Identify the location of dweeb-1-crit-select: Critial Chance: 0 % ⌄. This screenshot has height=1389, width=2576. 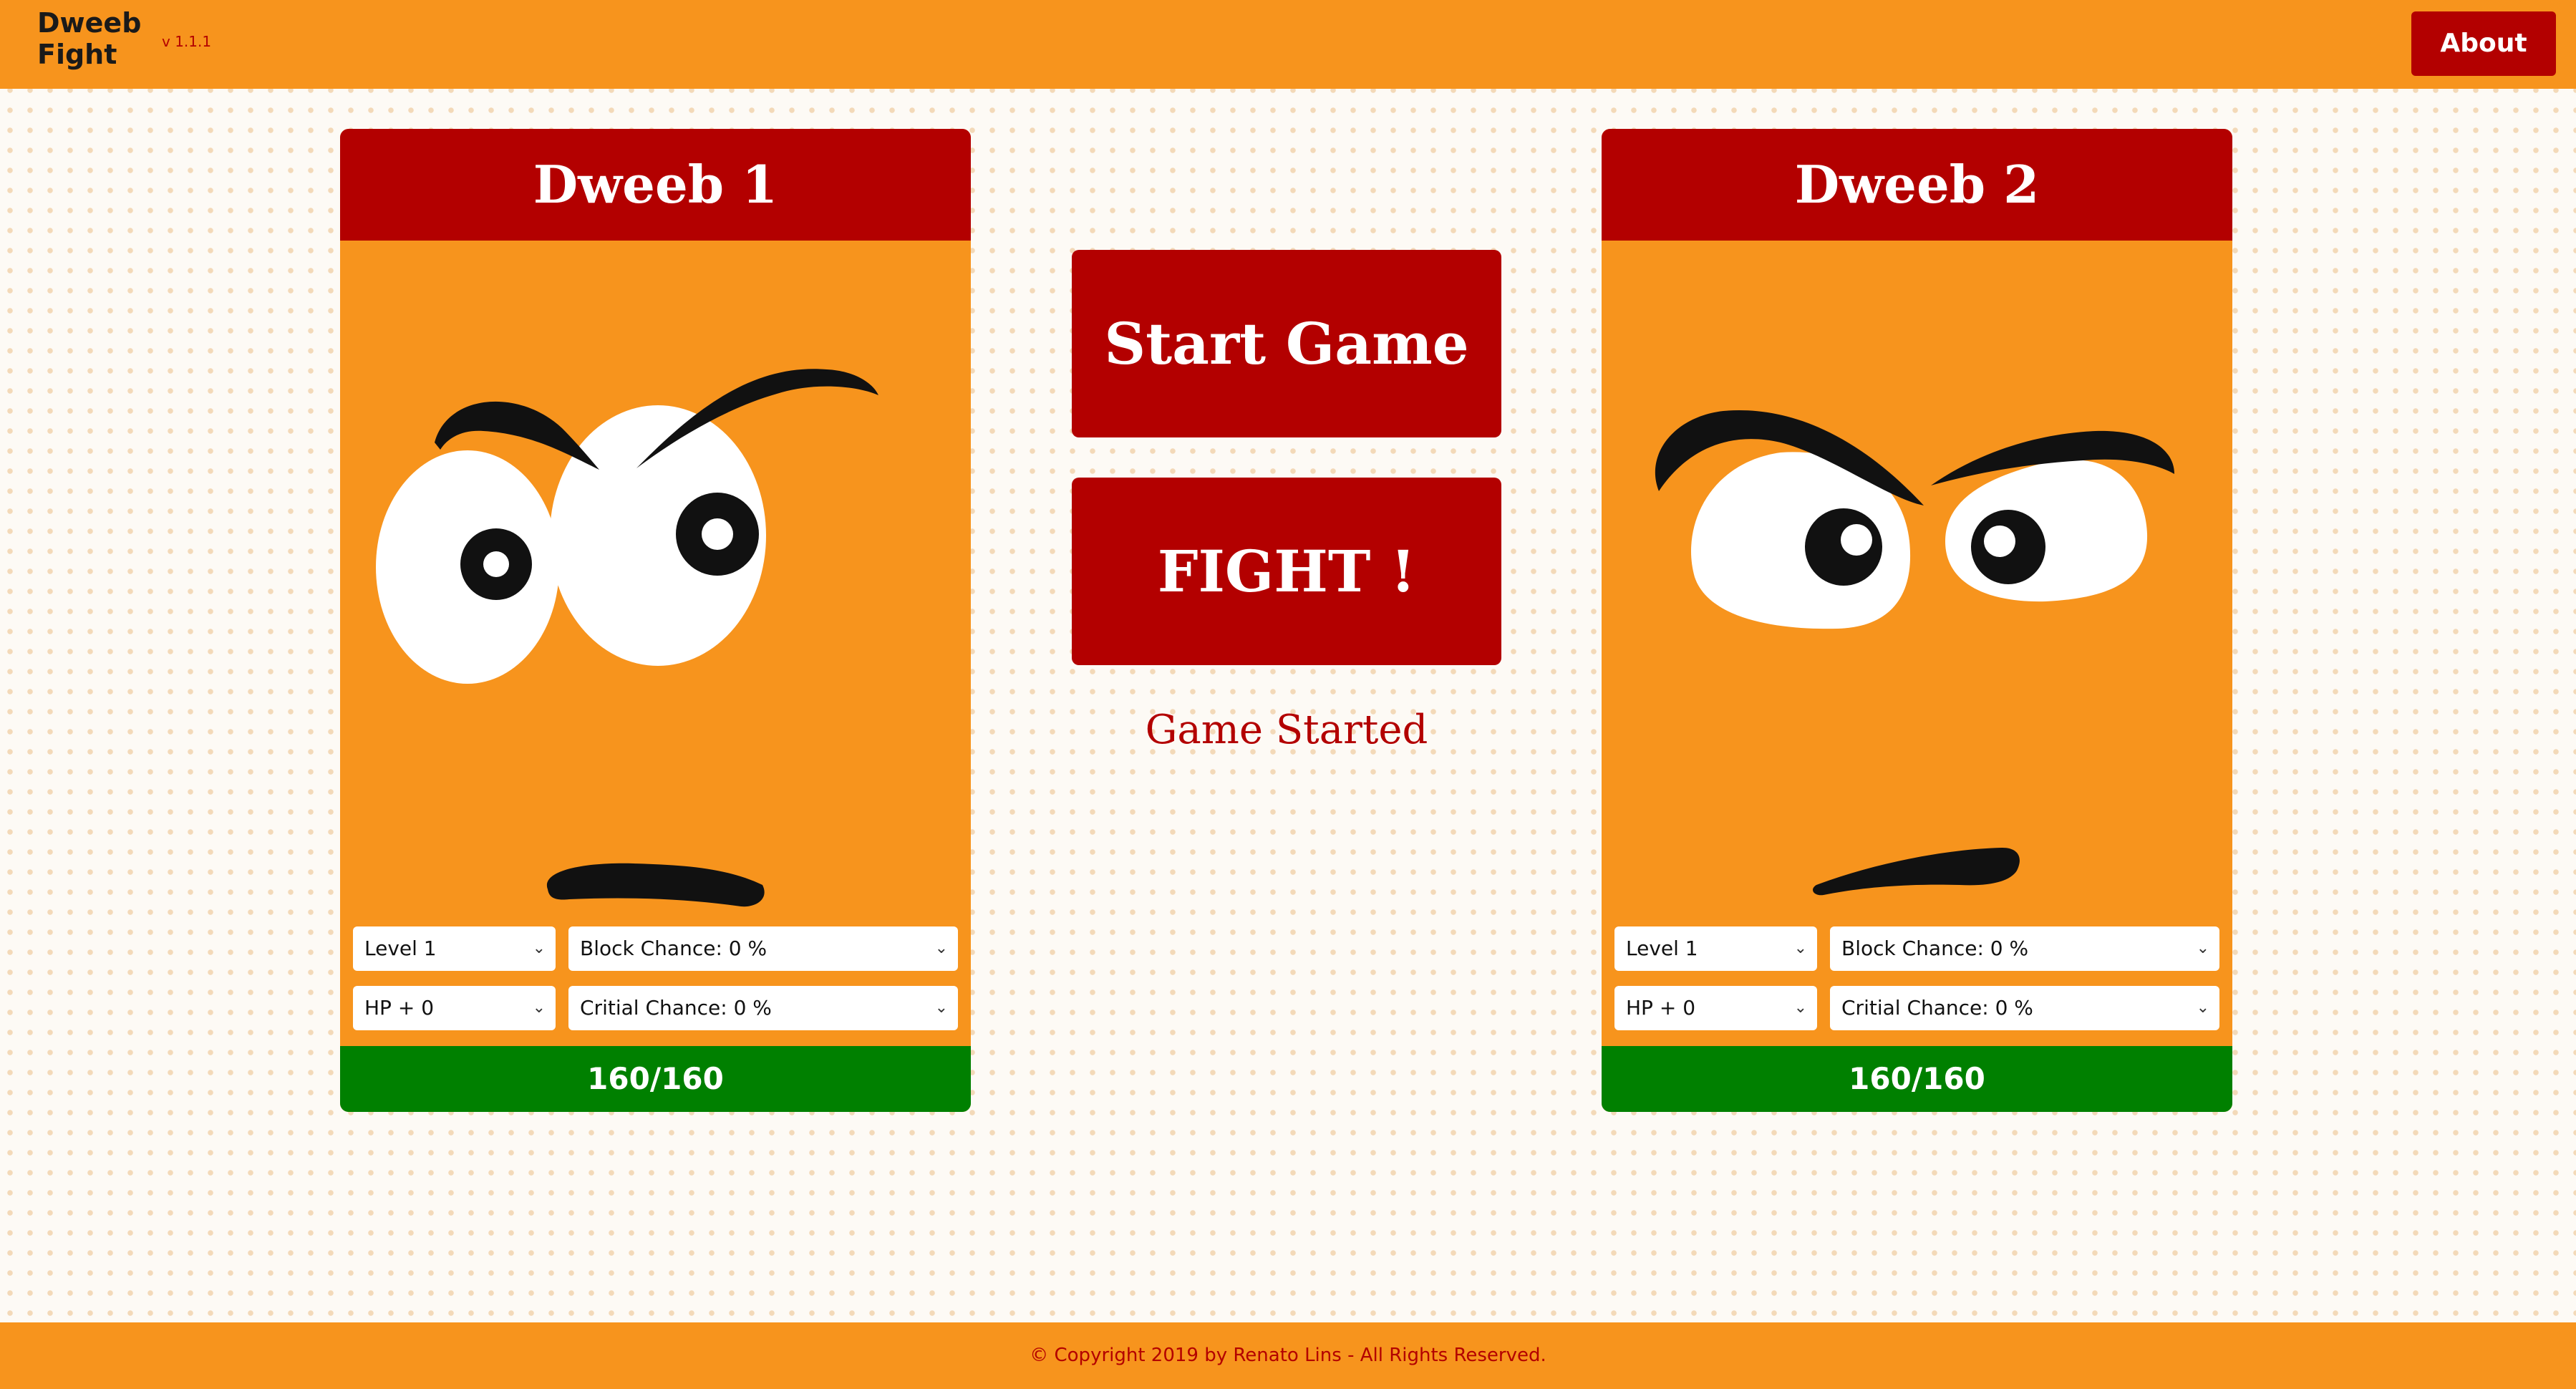
(763, 1008).